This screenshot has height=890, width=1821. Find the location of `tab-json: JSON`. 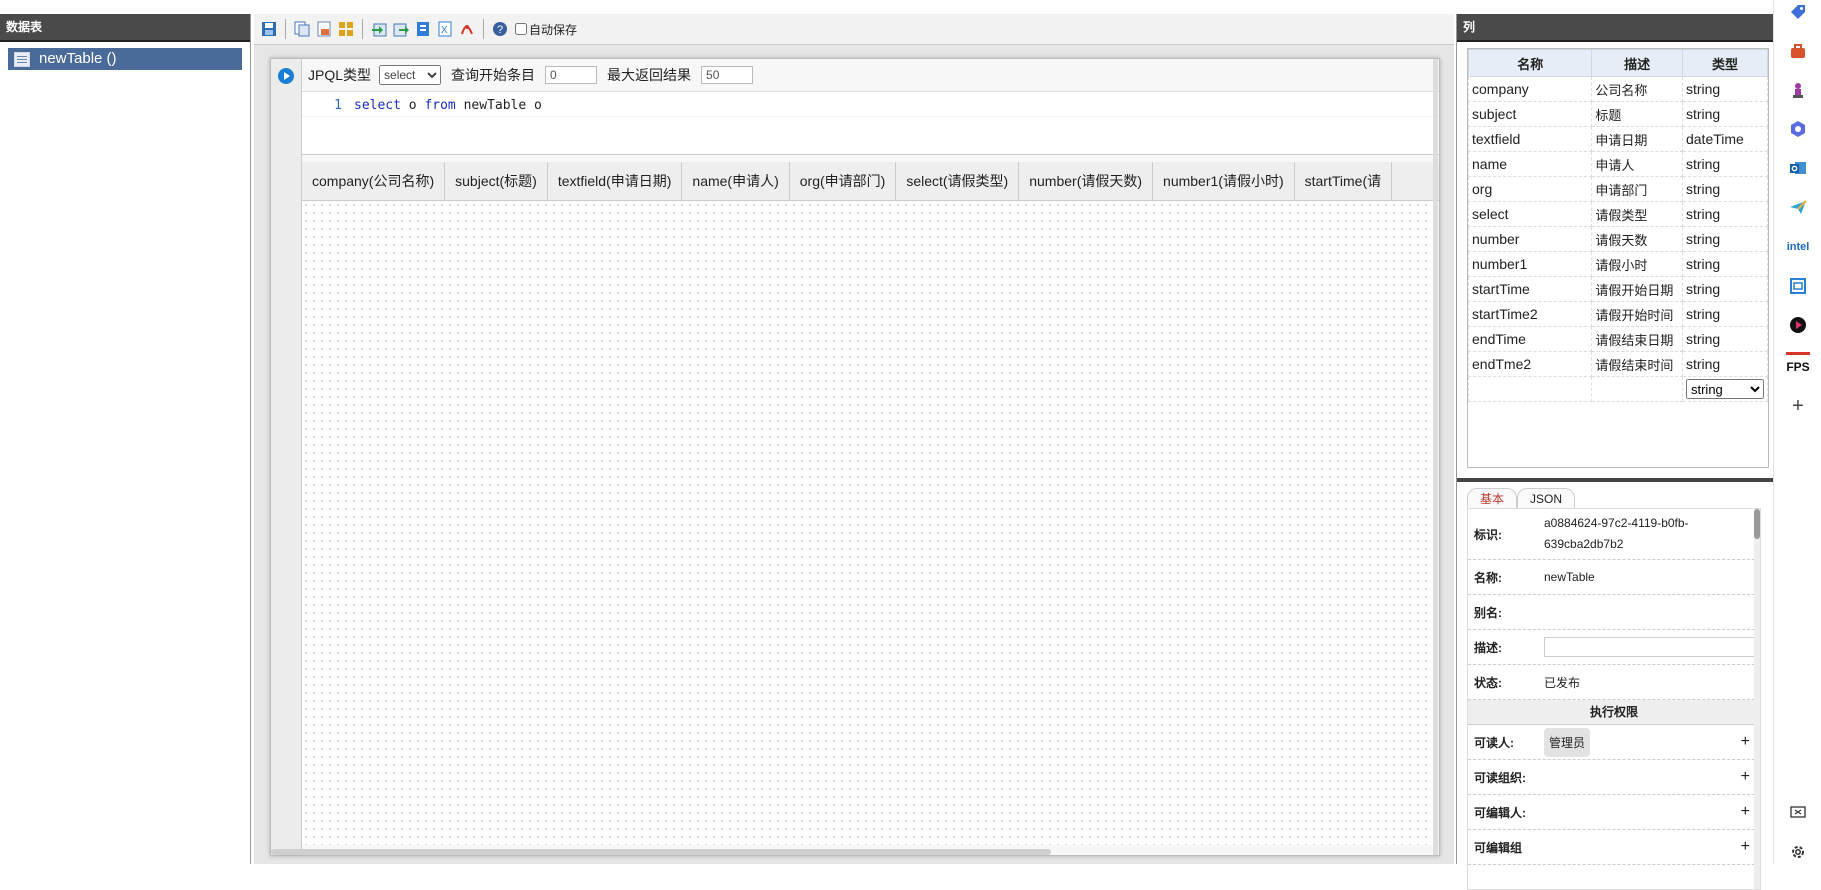

tab-json: JSON is located at coordinates (1546, 498).